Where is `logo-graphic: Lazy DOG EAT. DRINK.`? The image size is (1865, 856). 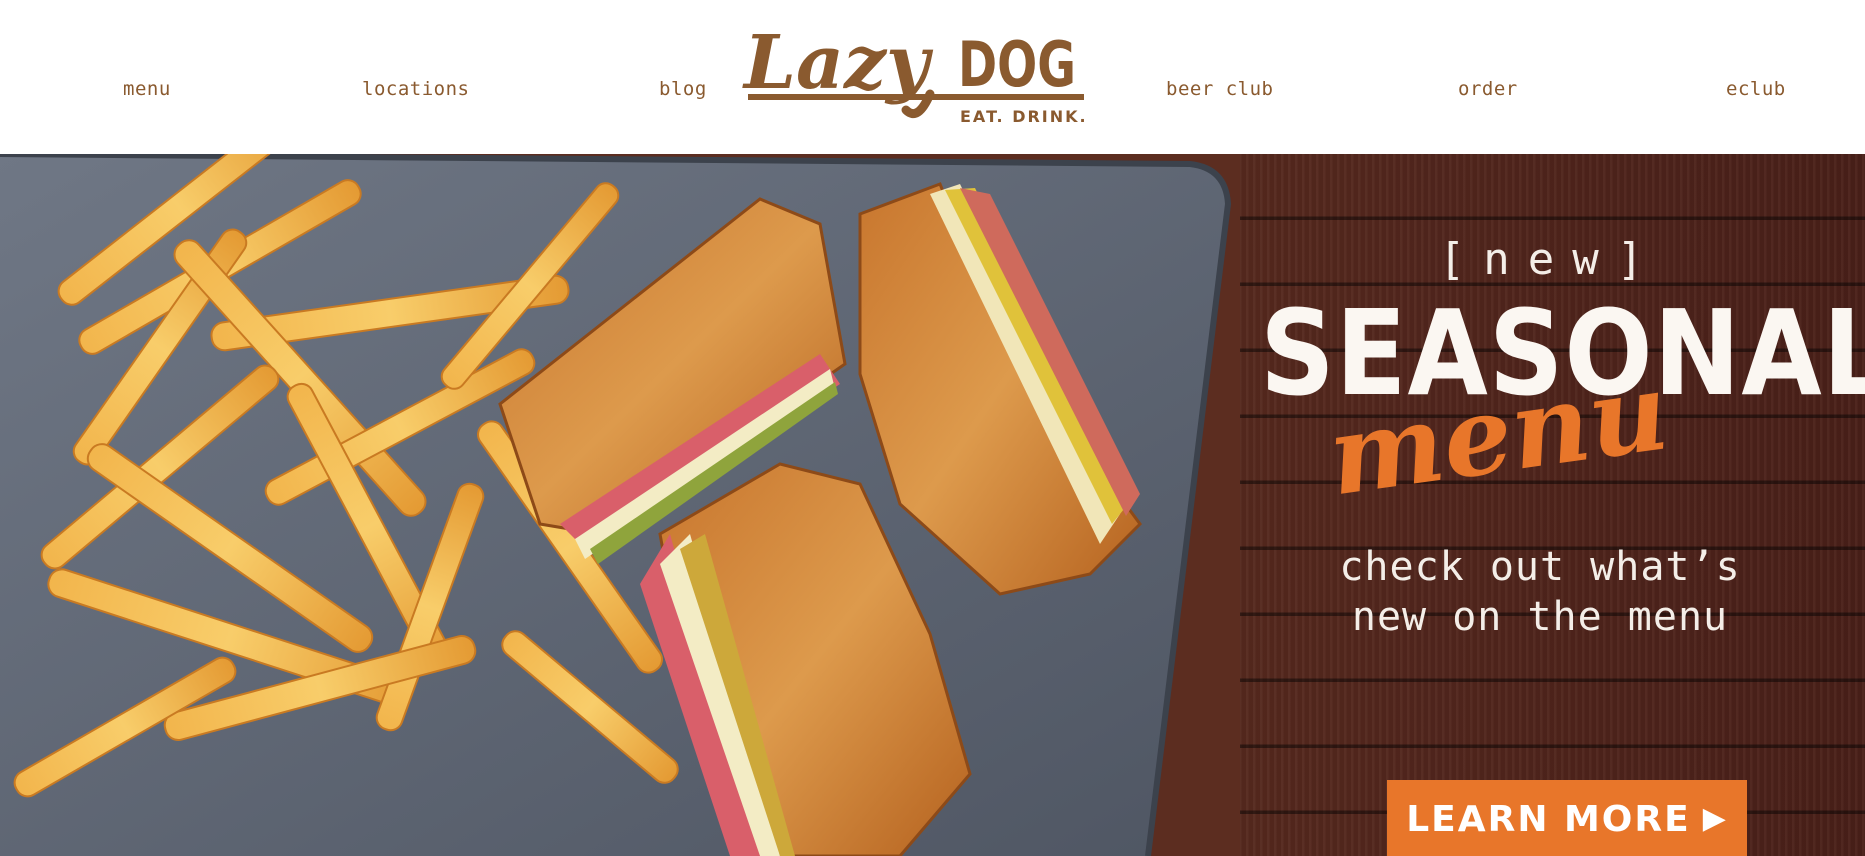 logo-graphic: Lazy DOG EAT. DRINK. is located at coordinates (915, 73).